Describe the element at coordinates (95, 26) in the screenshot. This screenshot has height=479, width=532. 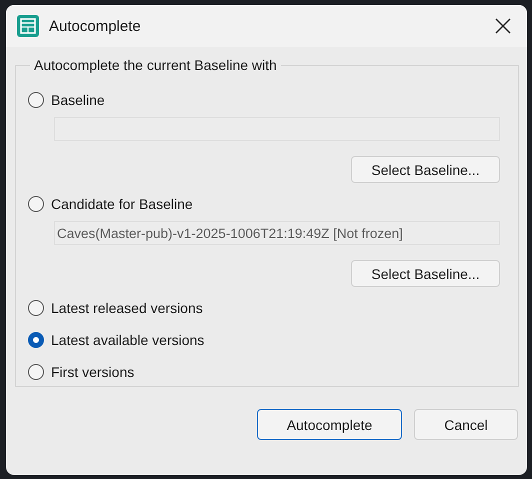
I see `window-title: Autocomplete` at that location.